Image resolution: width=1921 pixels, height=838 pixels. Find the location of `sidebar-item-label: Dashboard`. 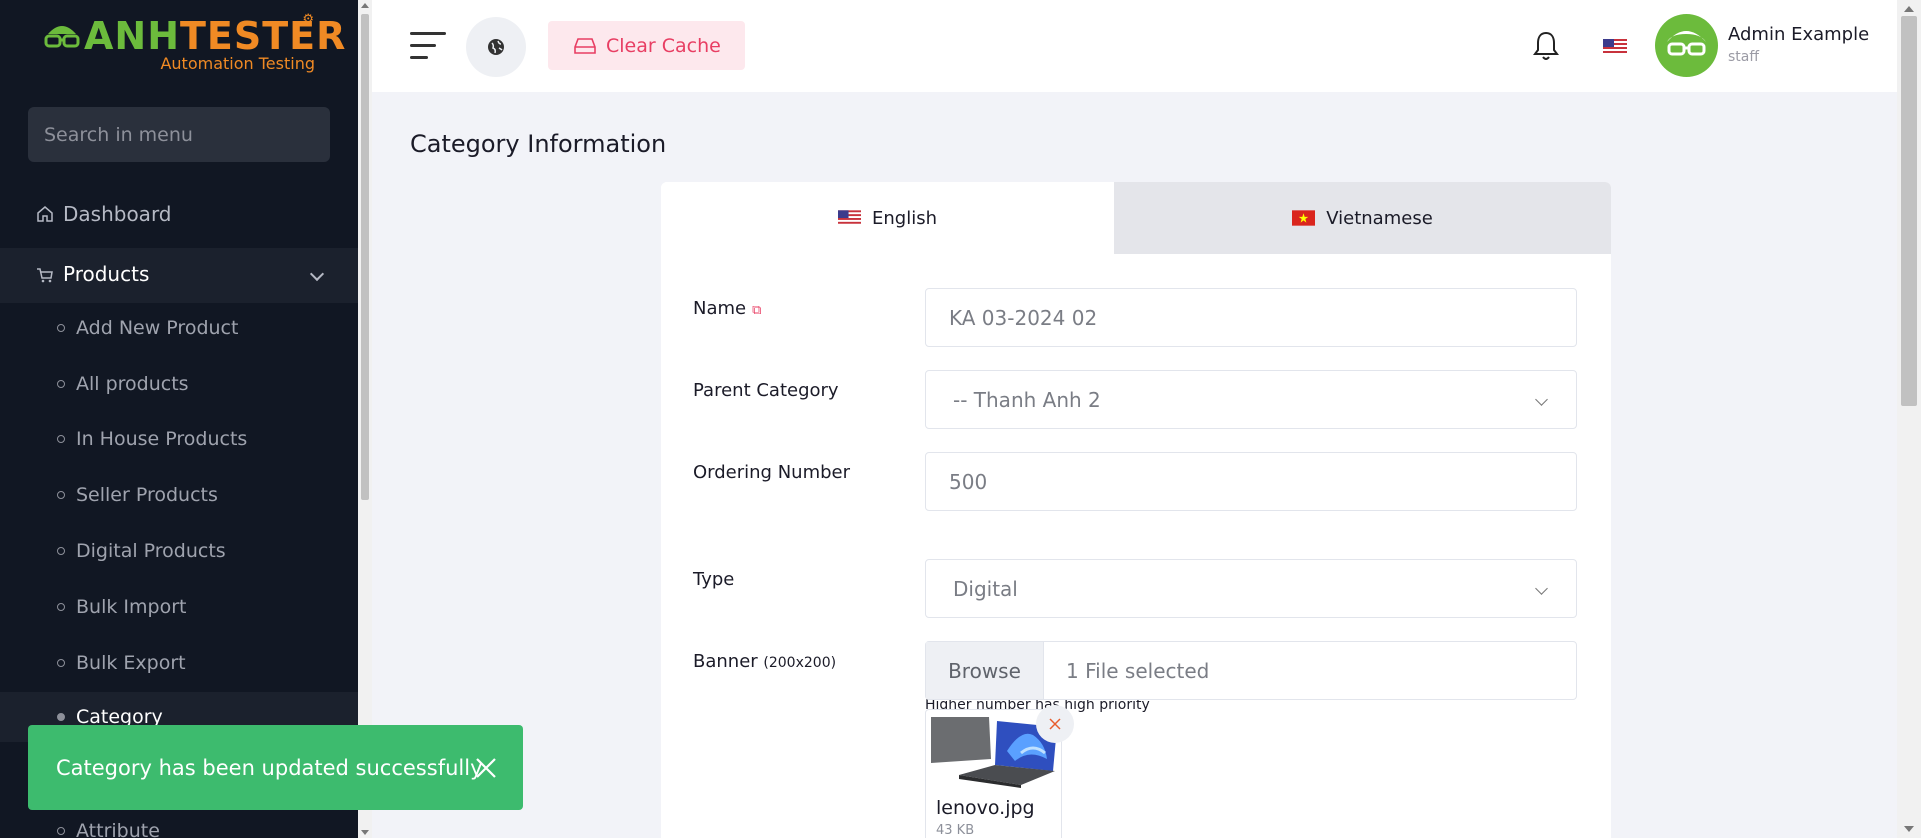

sidebar-item-label: Dashboard is located at coordinates (117, 214).